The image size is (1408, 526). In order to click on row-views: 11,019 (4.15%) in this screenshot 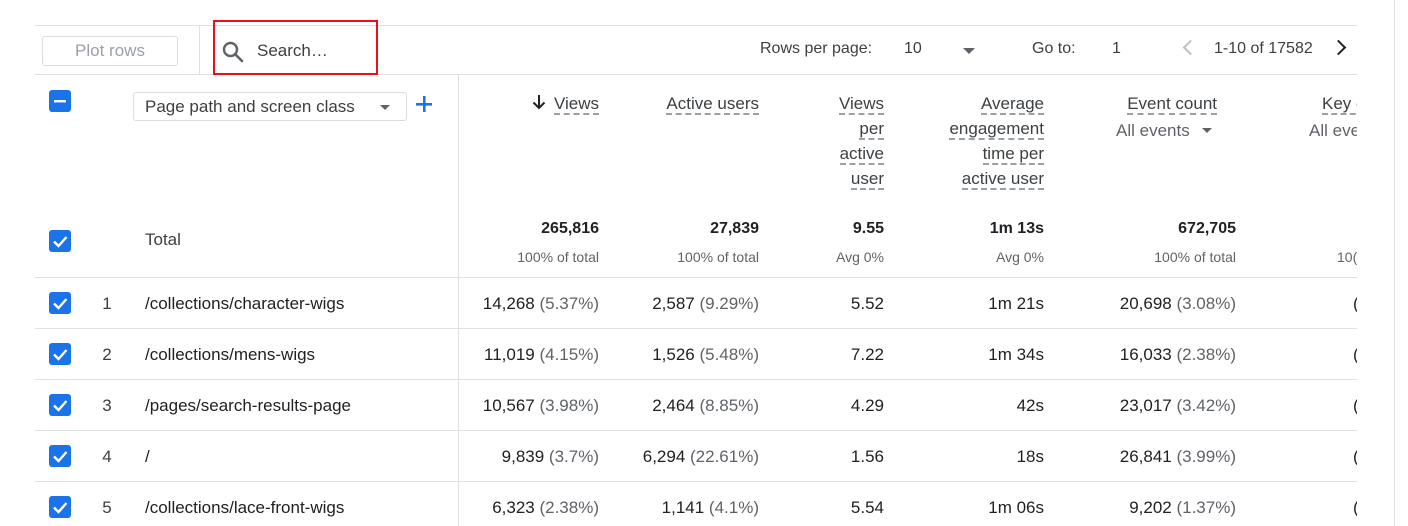, I will do `click(541, 354)`.